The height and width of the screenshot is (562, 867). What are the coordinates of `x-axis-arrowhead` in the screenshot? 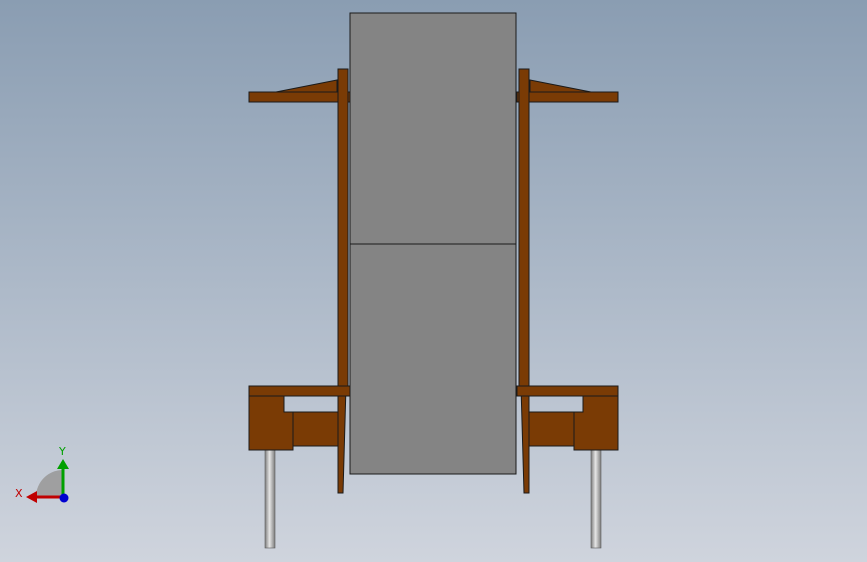 It's located at (31, 497).